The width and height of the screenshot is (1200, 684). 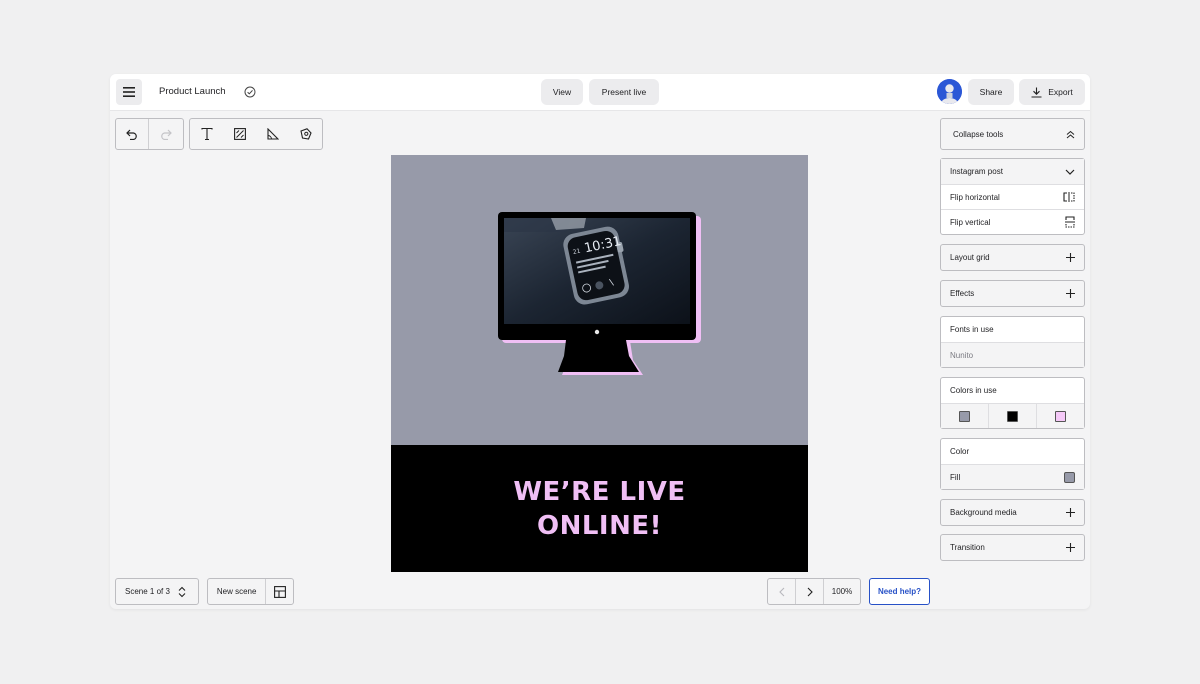 I want to click on sticker-icon, so click(x=305, y=134).